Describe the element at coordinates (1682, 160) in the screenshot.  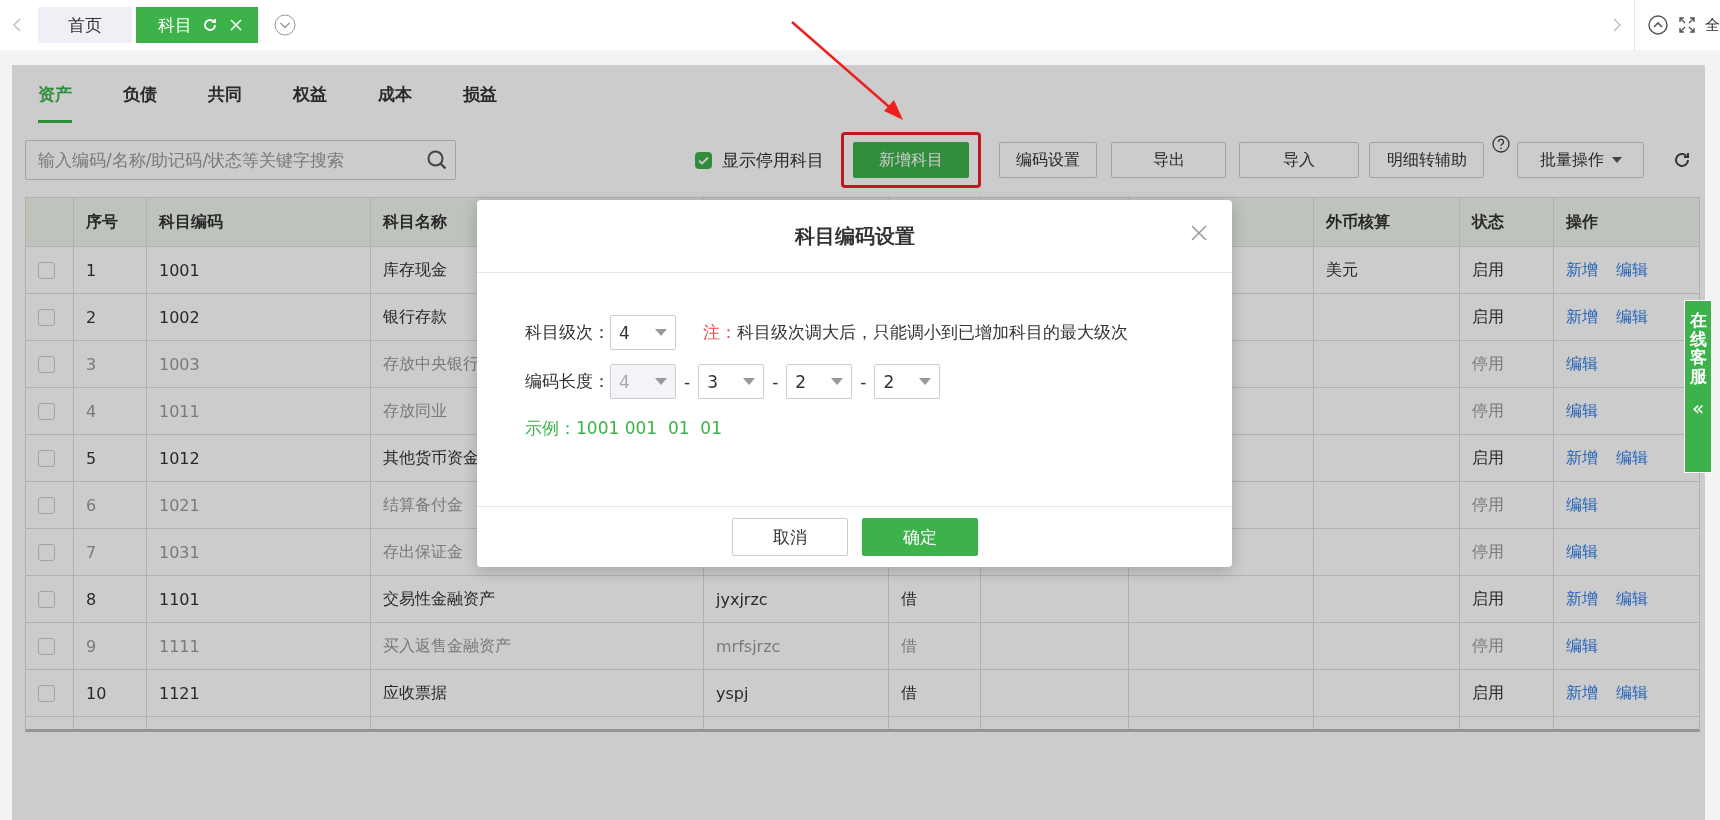
I see `refresh-icon` at that location.